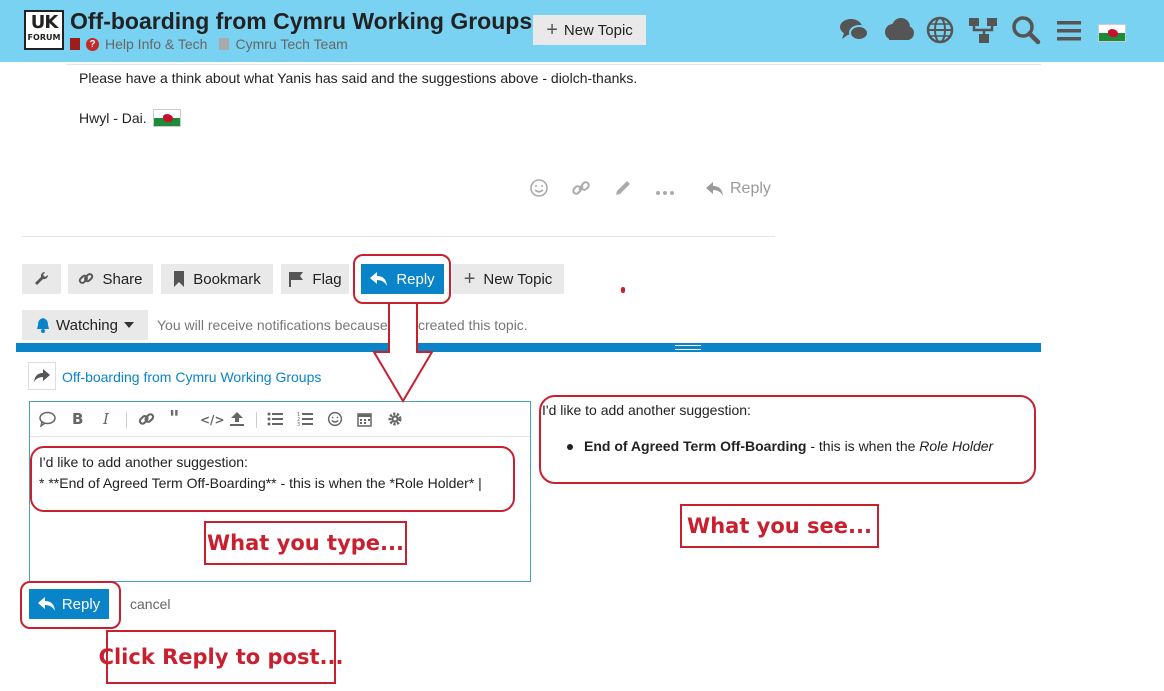  I want to click on question-icon: ?, so click(92, 44).